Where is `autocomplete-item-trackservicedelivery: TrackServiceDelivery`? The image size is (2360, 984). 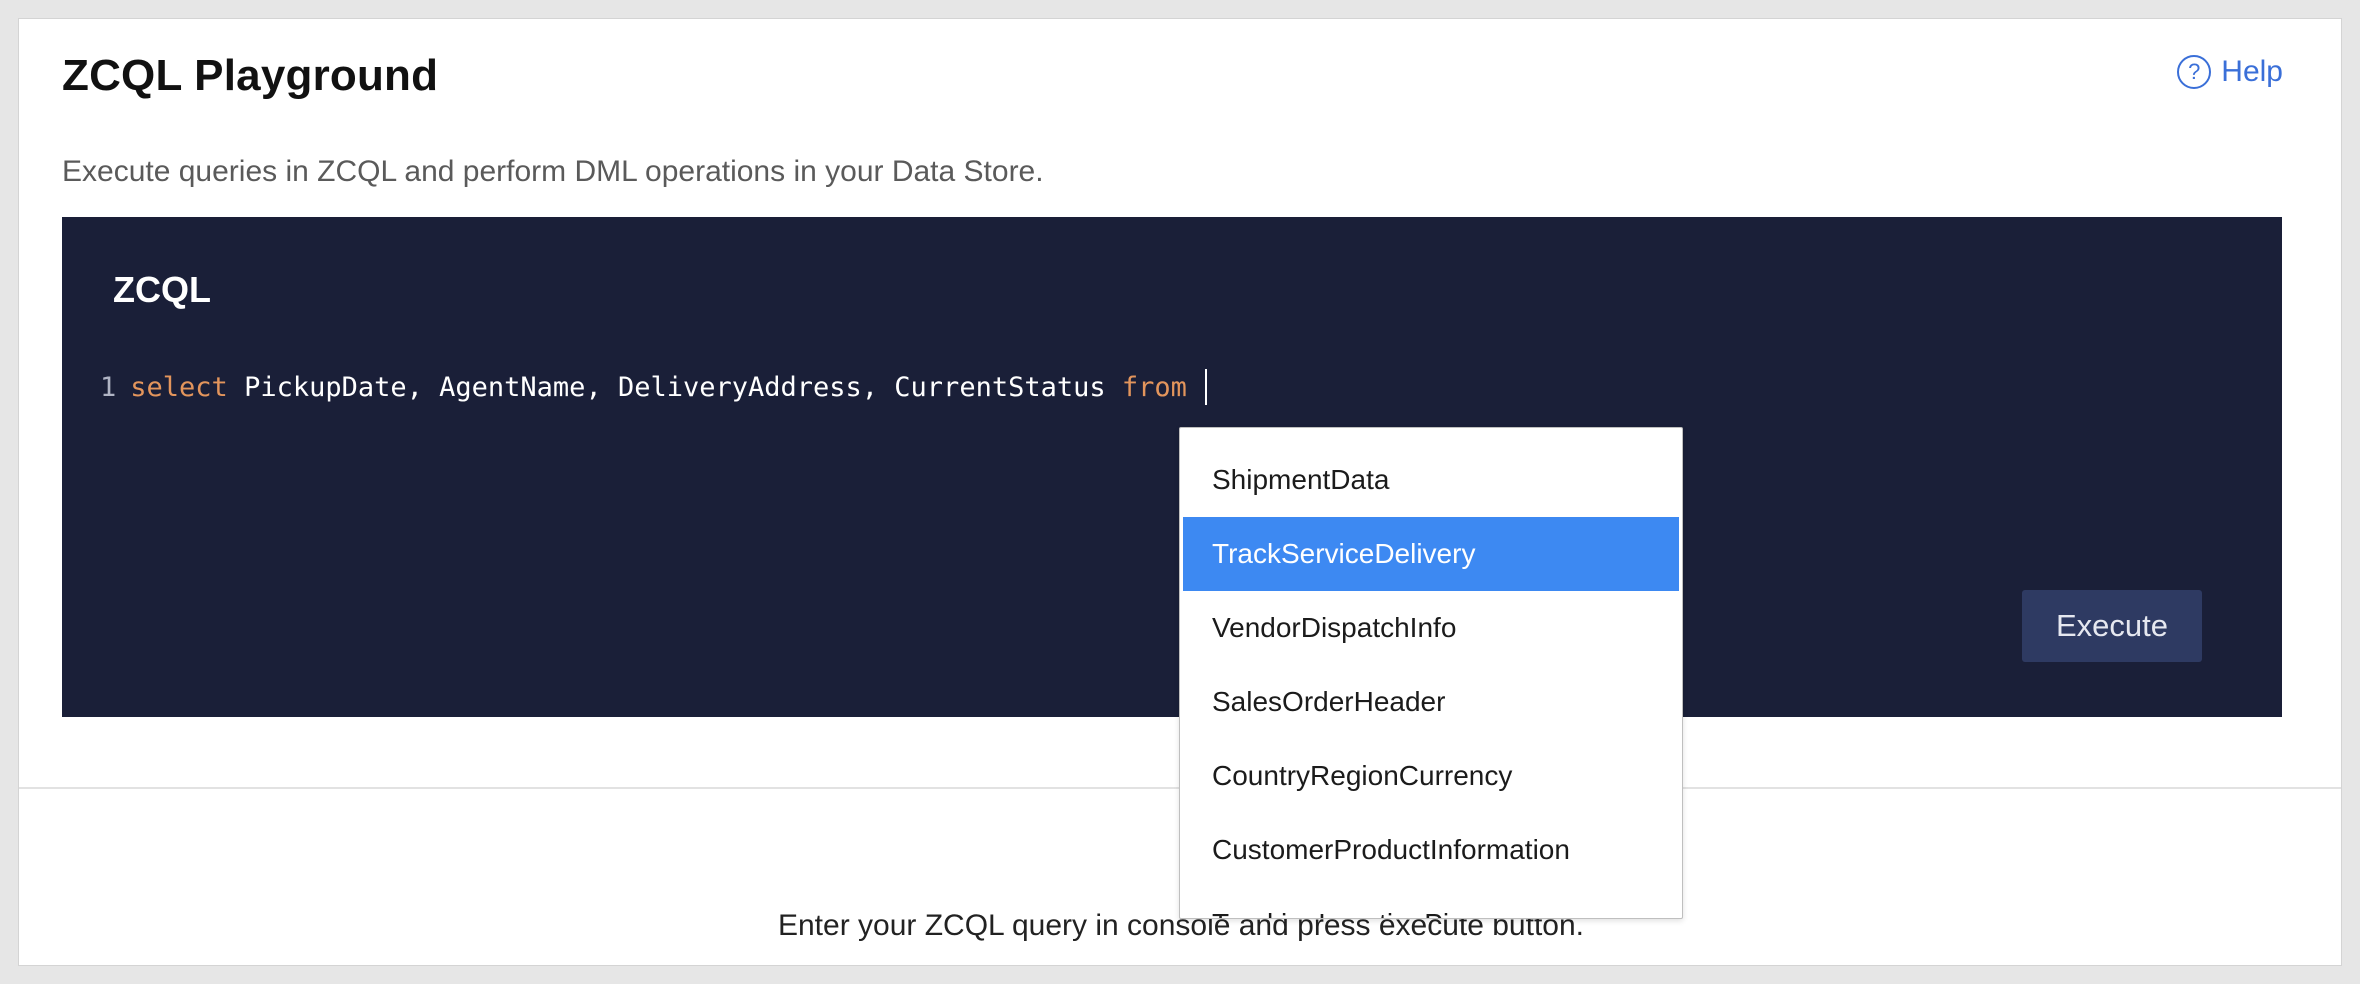 autocomplete-item-trackservicedelivery: TrackServiceDelivery is located at coordinates (1431, 554).